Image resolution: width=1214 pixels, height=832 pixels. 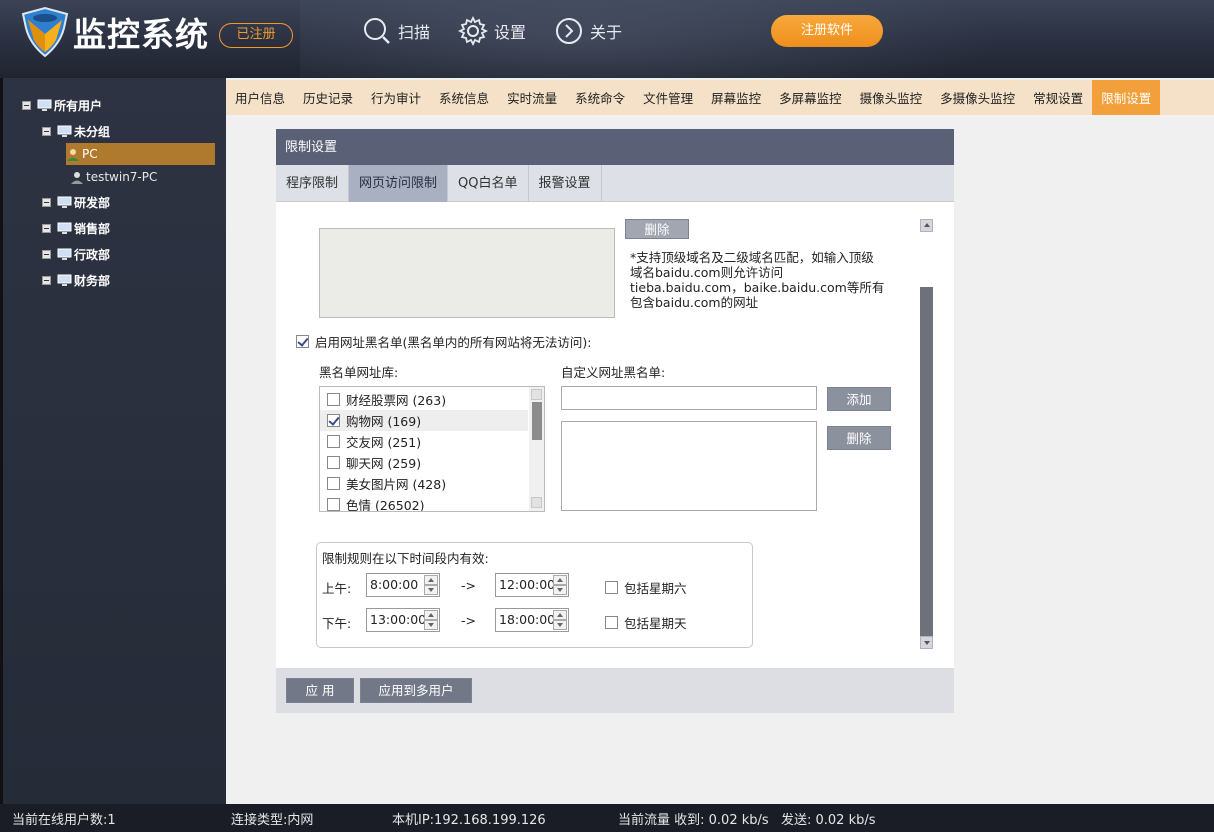 I want to click on tab-system-command: 系统命令, so click(x=600, y=97).